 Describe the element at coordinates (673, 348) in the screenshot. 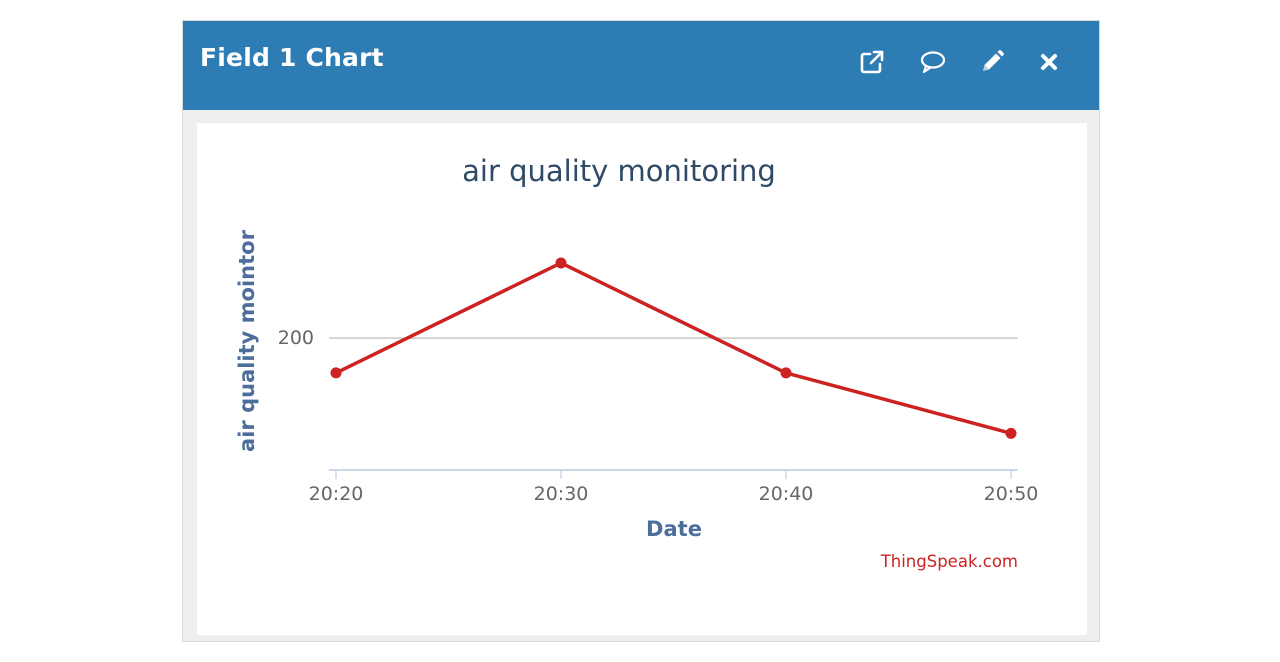

I see `series-line` at that location.